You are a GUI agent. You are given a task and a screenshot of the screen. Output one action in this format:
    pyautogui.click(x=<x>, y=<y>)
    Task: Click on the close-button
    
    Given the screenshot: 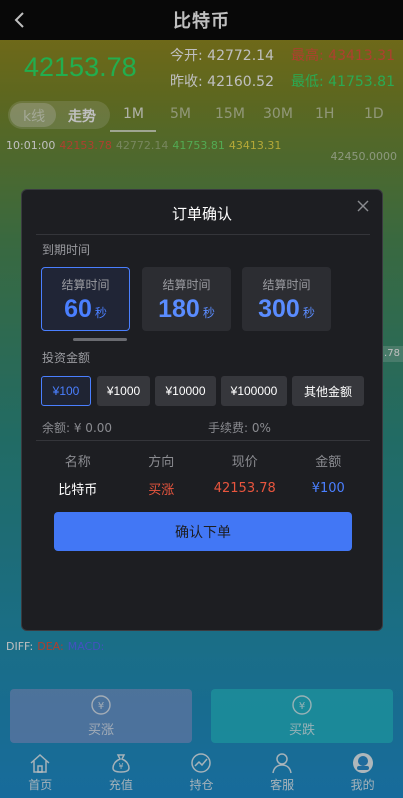 What is the action you would take?
    pyautogui.click(x=363, y=205)
    